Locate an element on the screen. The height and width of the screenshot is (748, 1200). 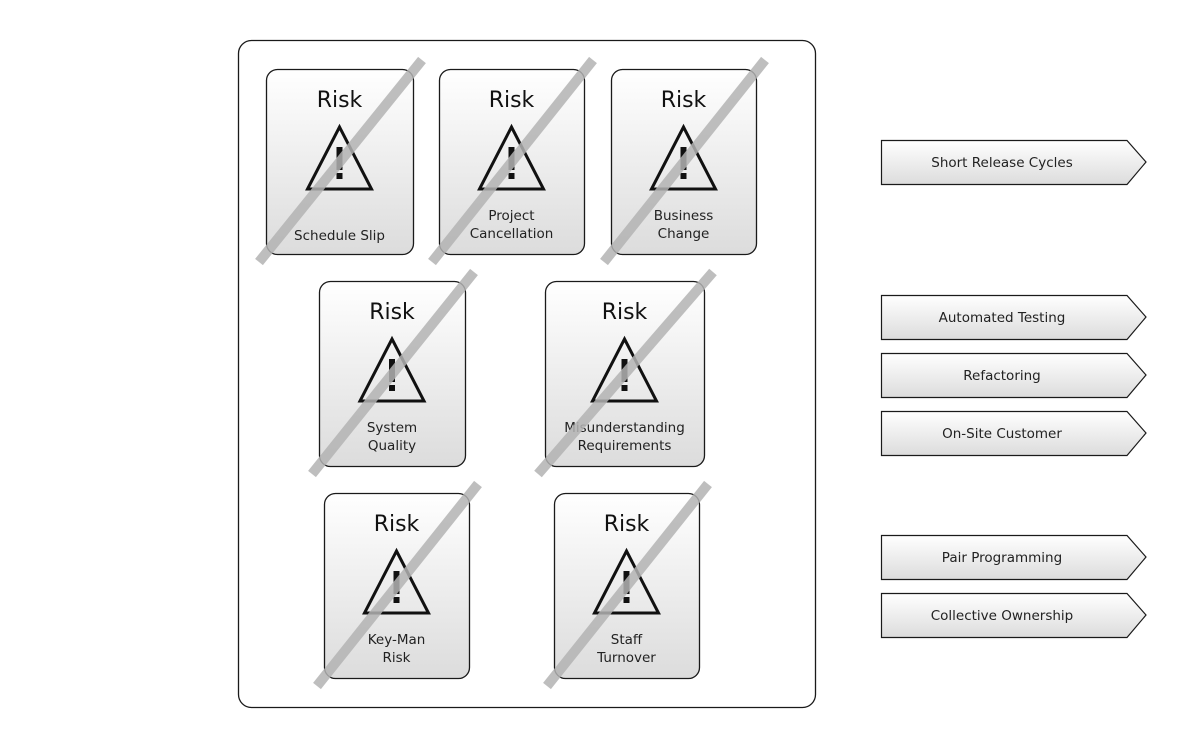
practice-arrow: On-Site Customer is located at coordinates (1013, 433).